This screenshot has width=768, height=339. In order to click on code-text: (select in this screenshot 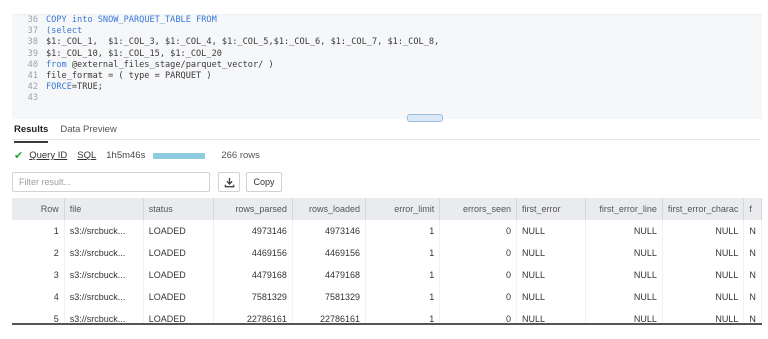, I will do `click(64, 31)`.